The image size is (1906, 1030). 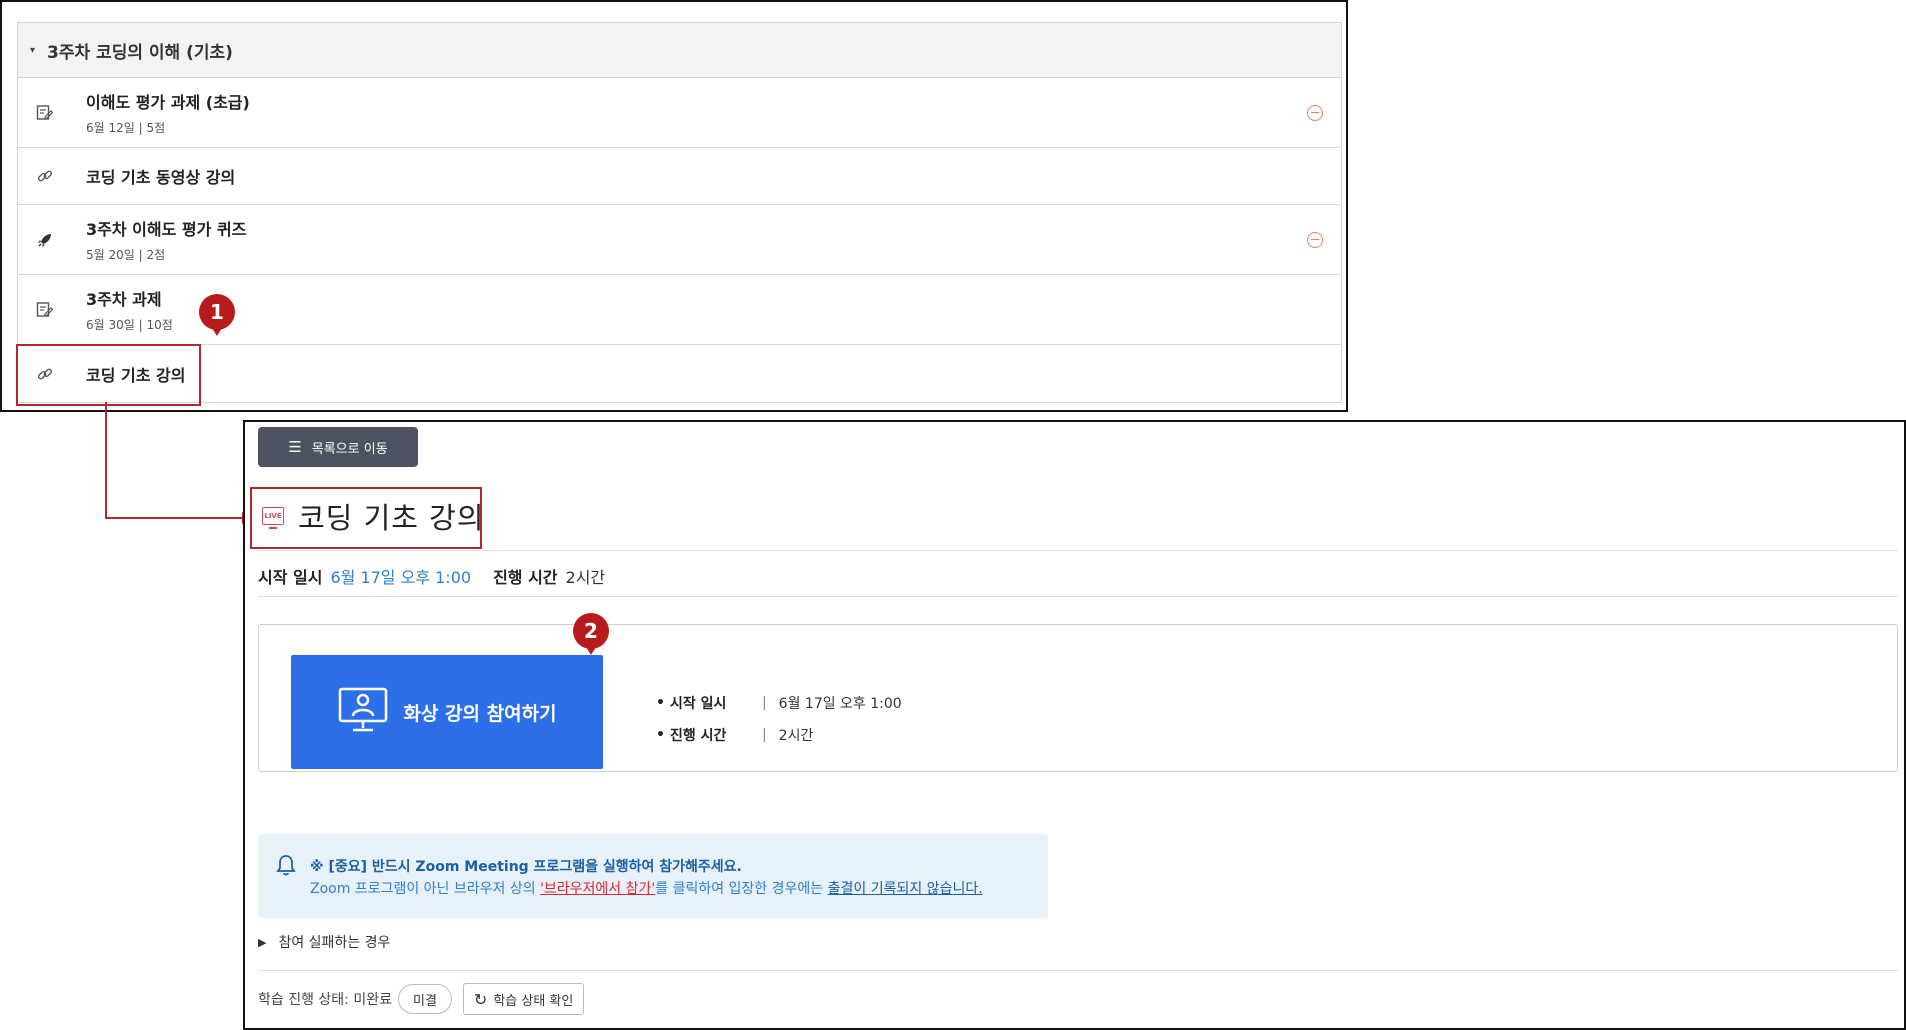 What do you see at coordinates (741, 889) in the screenshot?
I see `notice-text: 를 클릭하여 입장한 경우에는` at bounding box center [741, 889].